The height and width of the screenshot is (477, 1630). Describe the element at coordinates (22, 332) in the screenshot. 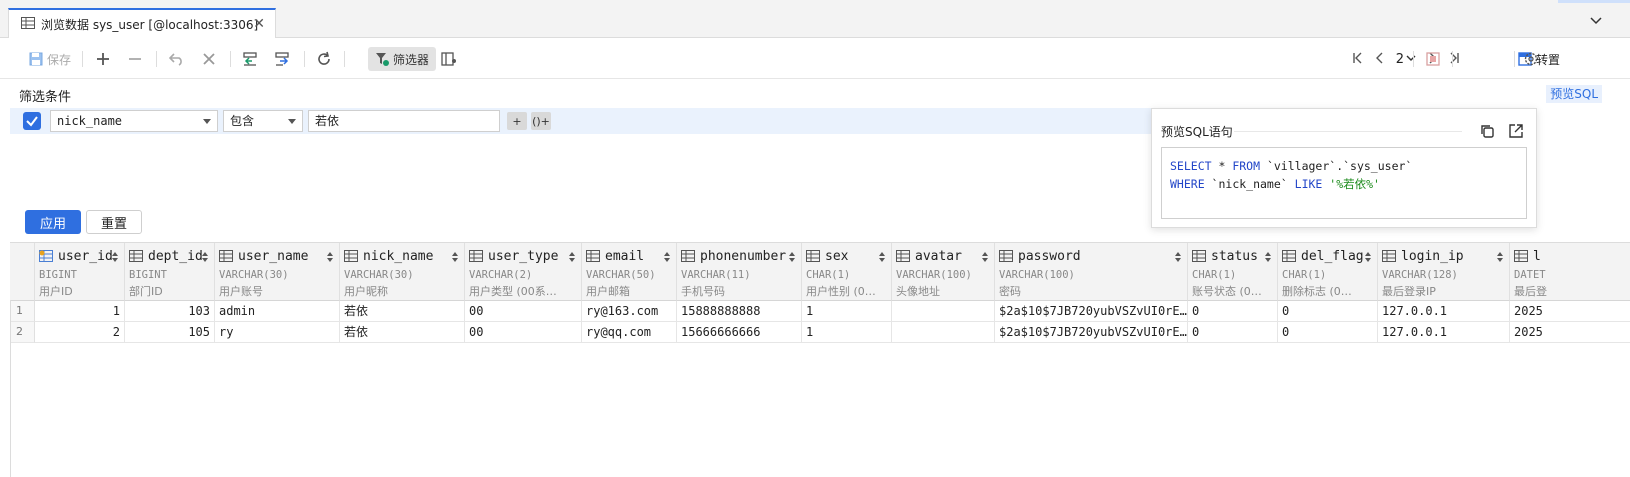

I see `row-number: 2` at that location.